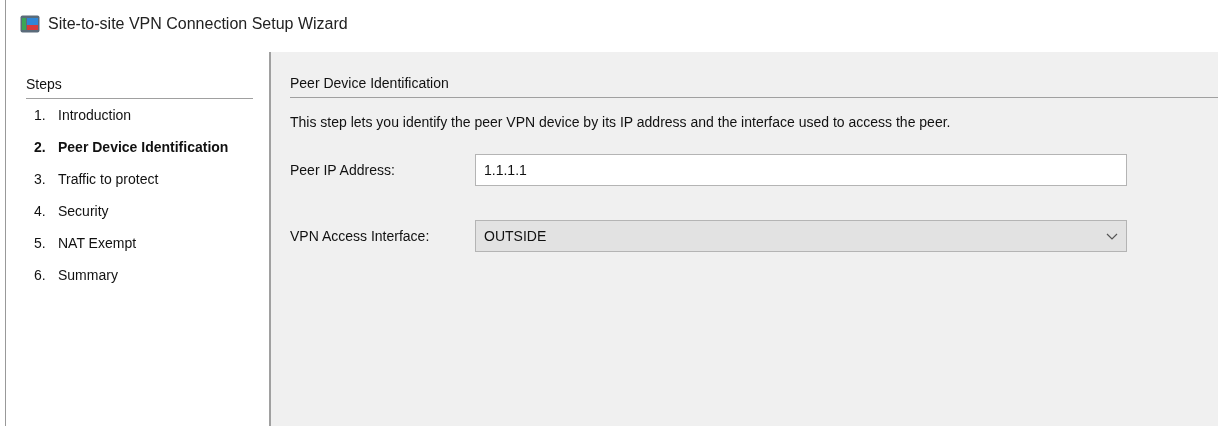 Image resolution: width=1218 pixels, height=426 pixels. What do you see at coordinates (801, 236) in the screenshot?
I see `interface-dropdown: OUTSIDE` at bounding box center [801, 236].